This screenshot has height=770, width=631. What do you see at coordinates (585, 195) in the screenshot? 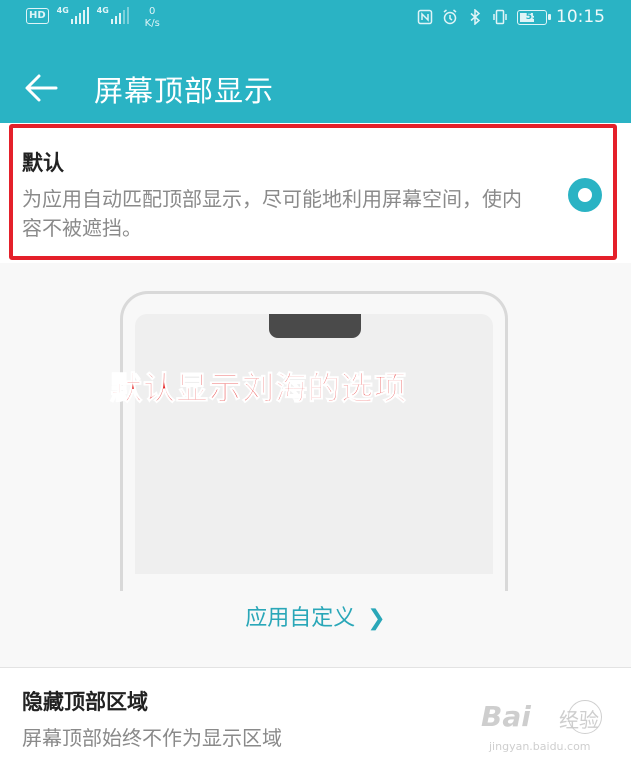
I see `option-default-radio` at bounding box center [585, 195].